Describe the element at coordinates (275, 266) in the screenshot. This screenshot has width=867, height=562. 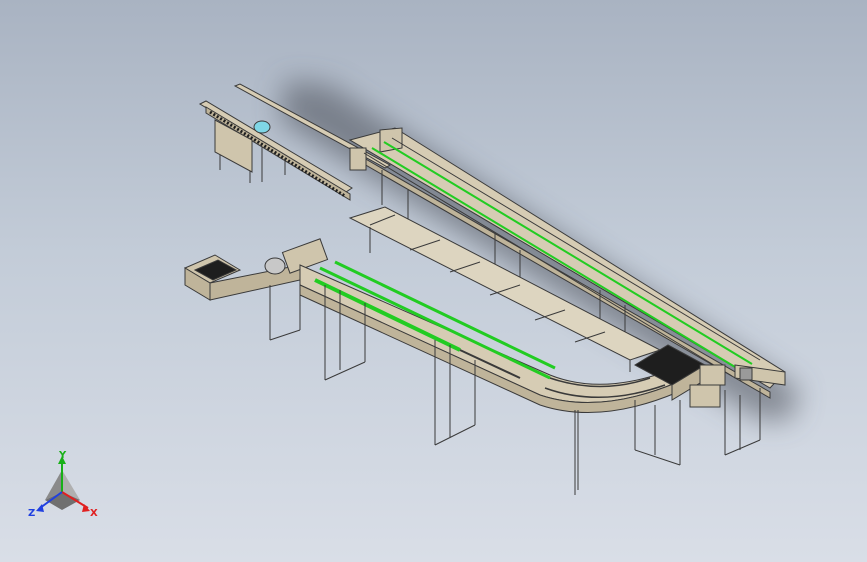
I see `lower-drive-motor` at that location.